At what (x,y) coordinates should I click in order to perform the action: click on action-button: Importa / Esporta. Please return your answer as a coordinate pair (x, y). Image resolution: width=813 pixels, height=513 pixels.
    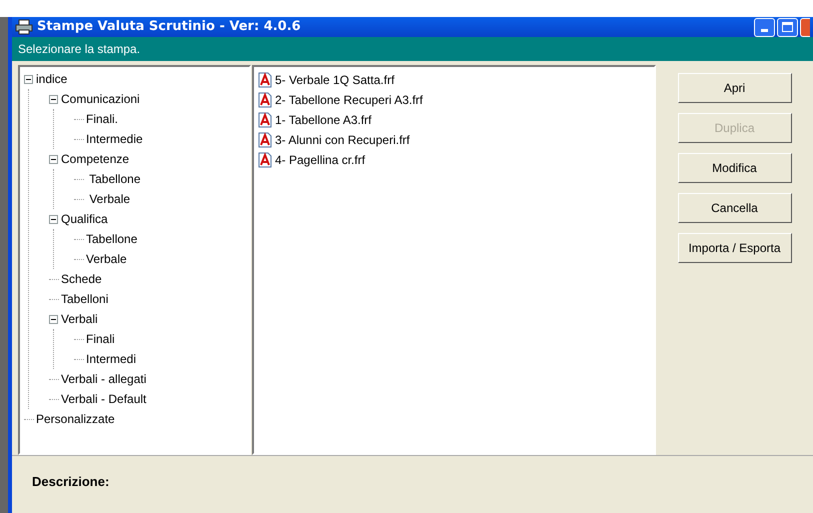
    Looking at the image, I should click on (735, 248).